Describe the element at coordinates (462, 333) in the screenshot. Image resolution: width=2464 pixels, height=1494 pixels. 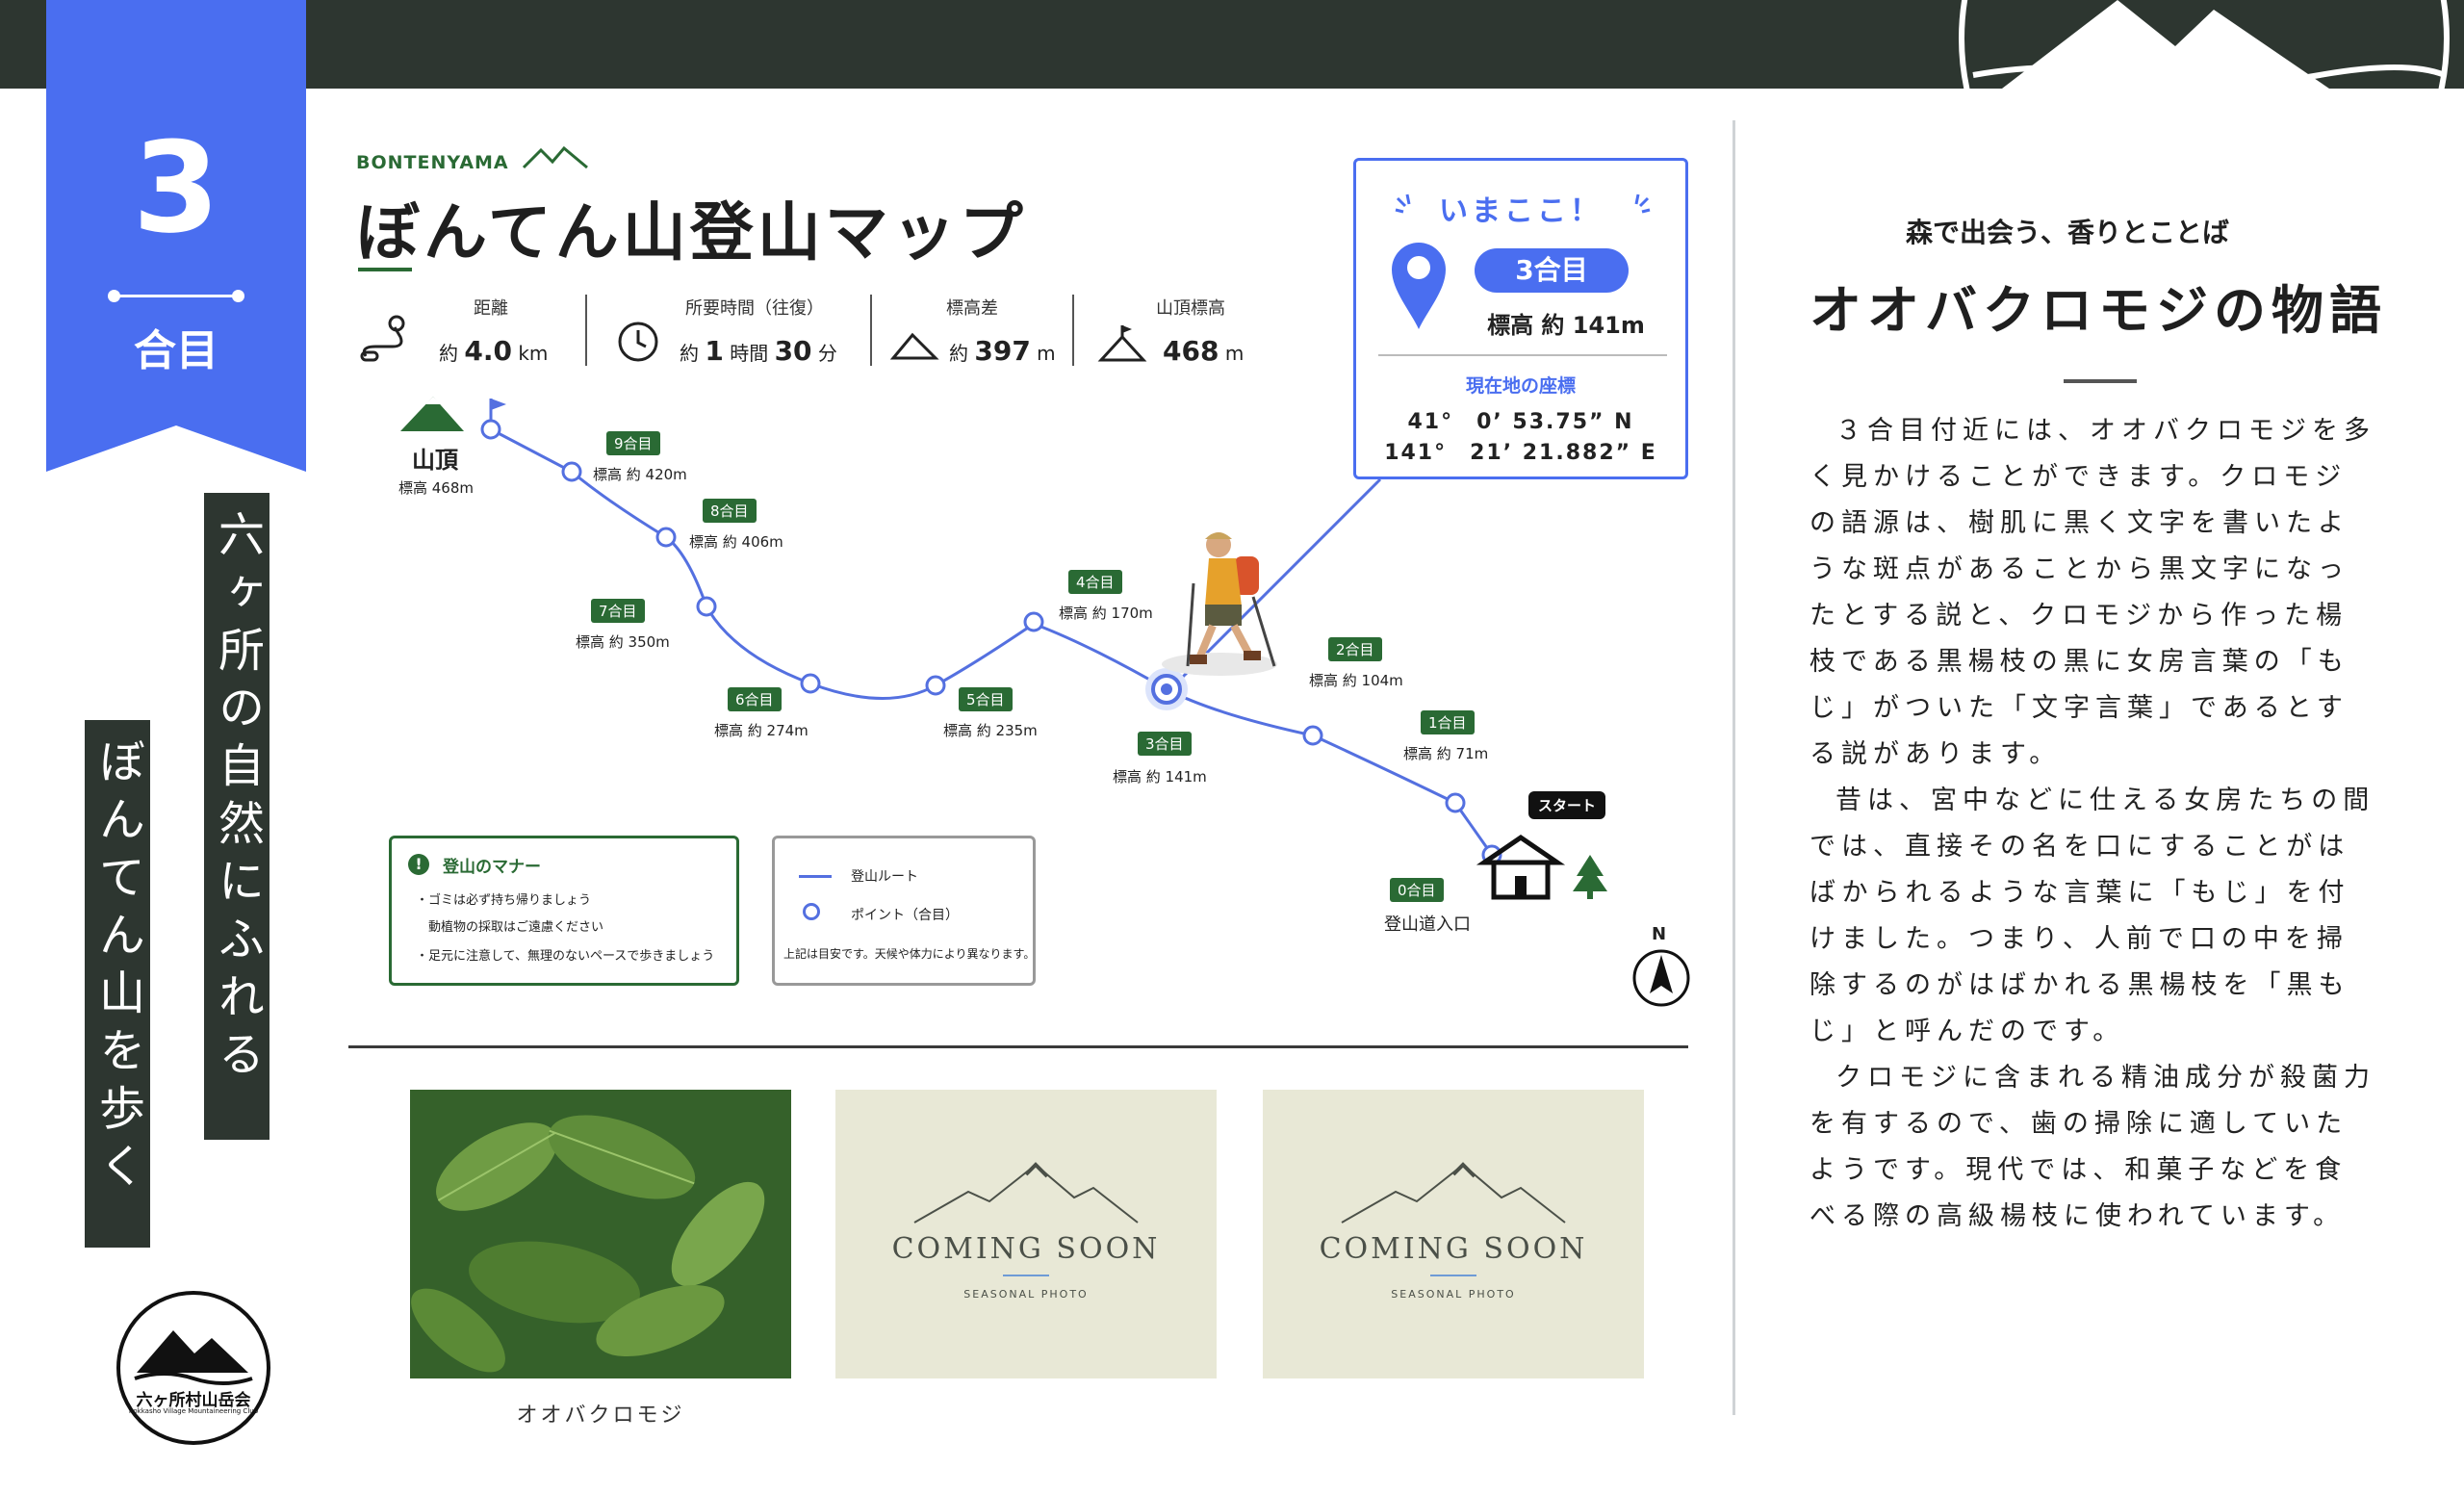
I see `stat-distance: 距離 約 4.0 km` at that location.